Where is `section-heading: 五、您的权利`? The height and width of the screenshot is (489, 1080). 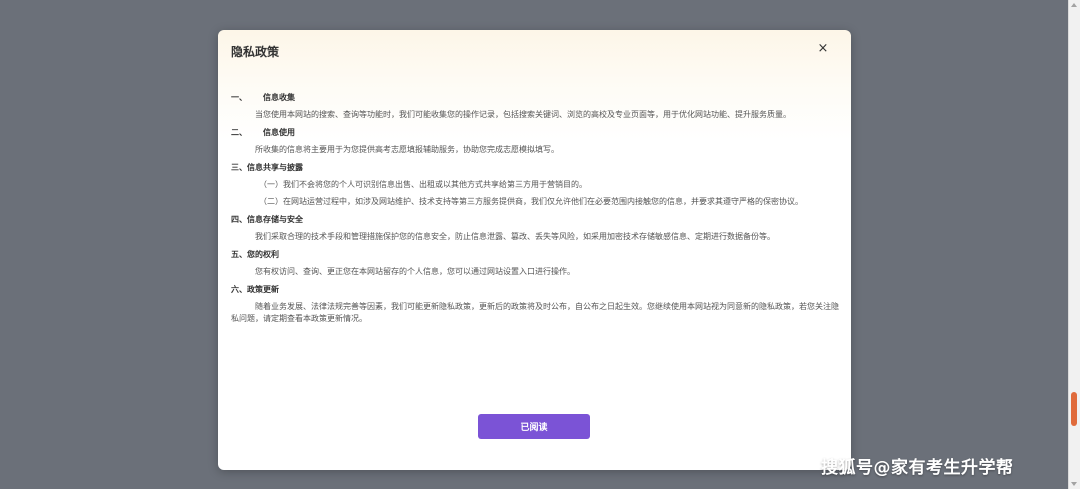
section-heading: 五、您的权利 is located at coordinates (255, 254).